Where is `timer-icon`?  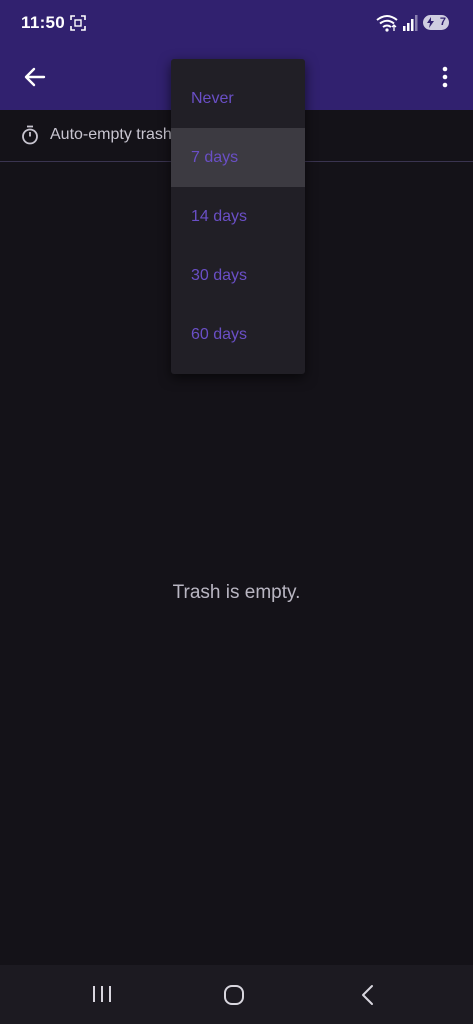 timer-icon is located at coordinates (30, 135).